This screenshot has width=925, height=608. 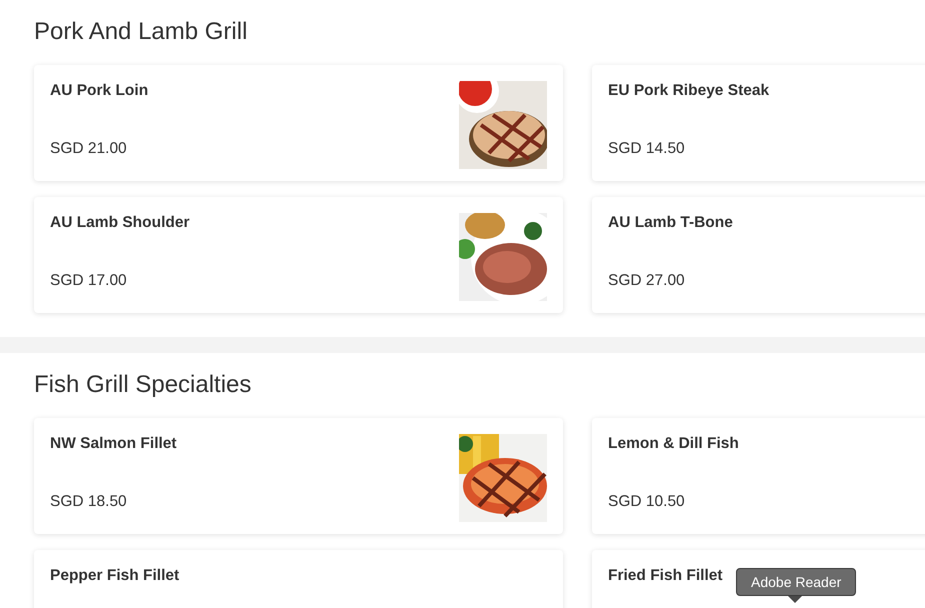 I want to click on item-name: Lemon & Dill Fish, so click(x=673, y=444).